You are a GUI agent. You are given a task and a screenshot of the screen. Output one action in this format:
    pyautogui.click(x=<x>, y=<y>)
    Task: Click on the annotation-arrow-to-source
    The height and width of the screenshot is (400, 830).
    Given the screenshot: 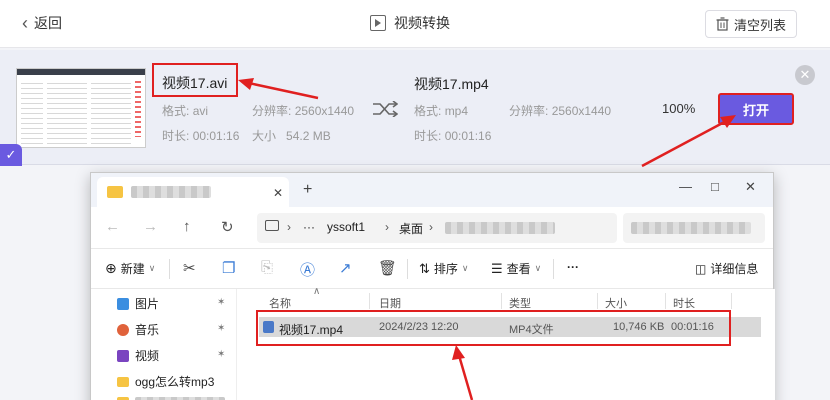 What is the action you would take?
    pyautogui.click(x=278, y=89)
    